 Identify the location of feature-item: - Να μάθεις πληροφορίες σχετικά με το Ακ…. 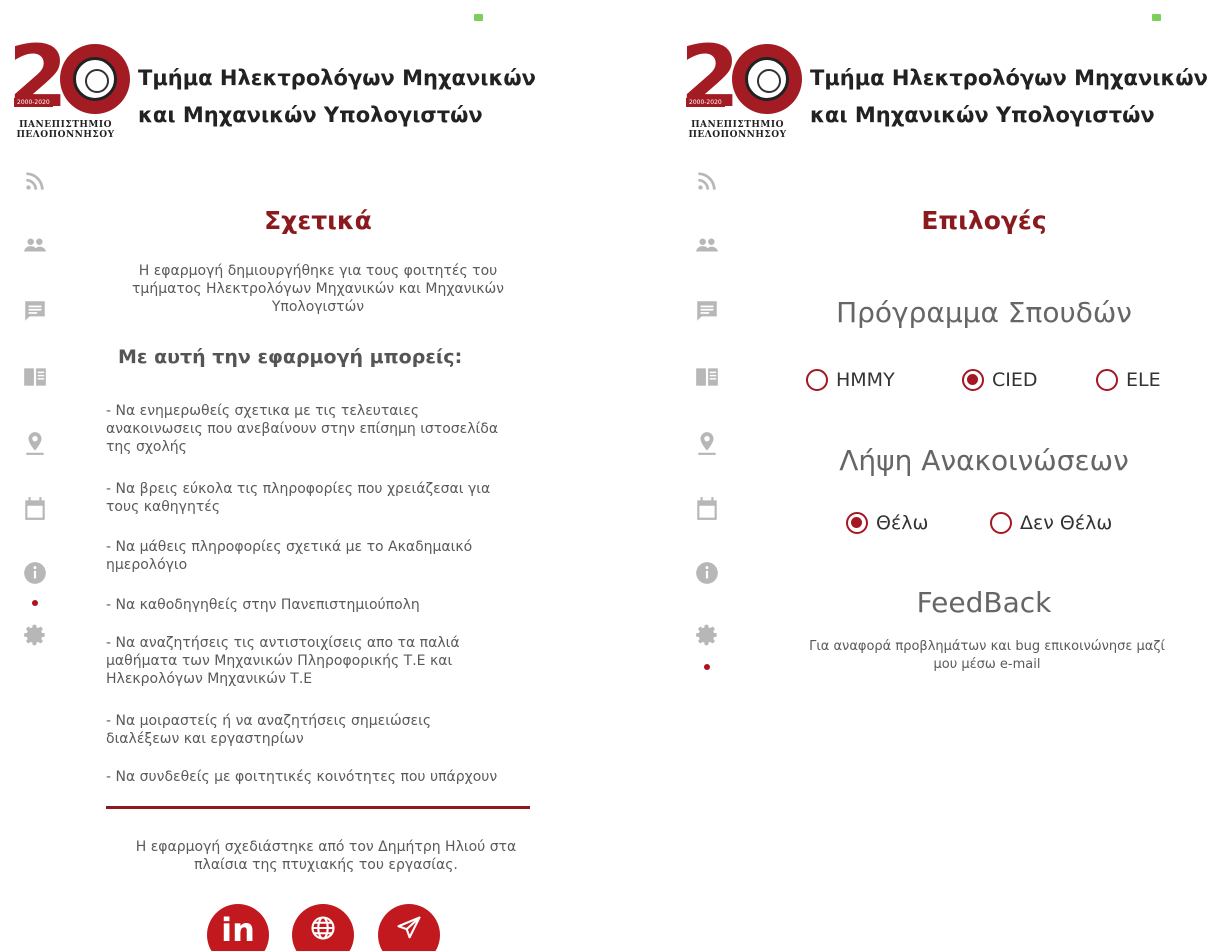
(289, 556).